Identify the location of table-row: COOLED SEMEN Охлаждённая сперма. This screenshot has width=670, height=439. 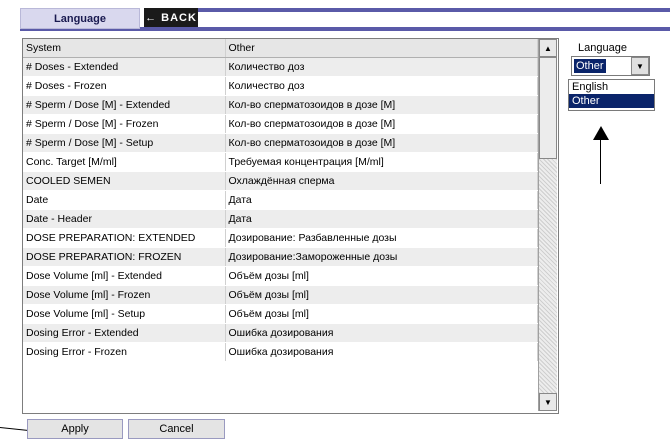
(280, 181).